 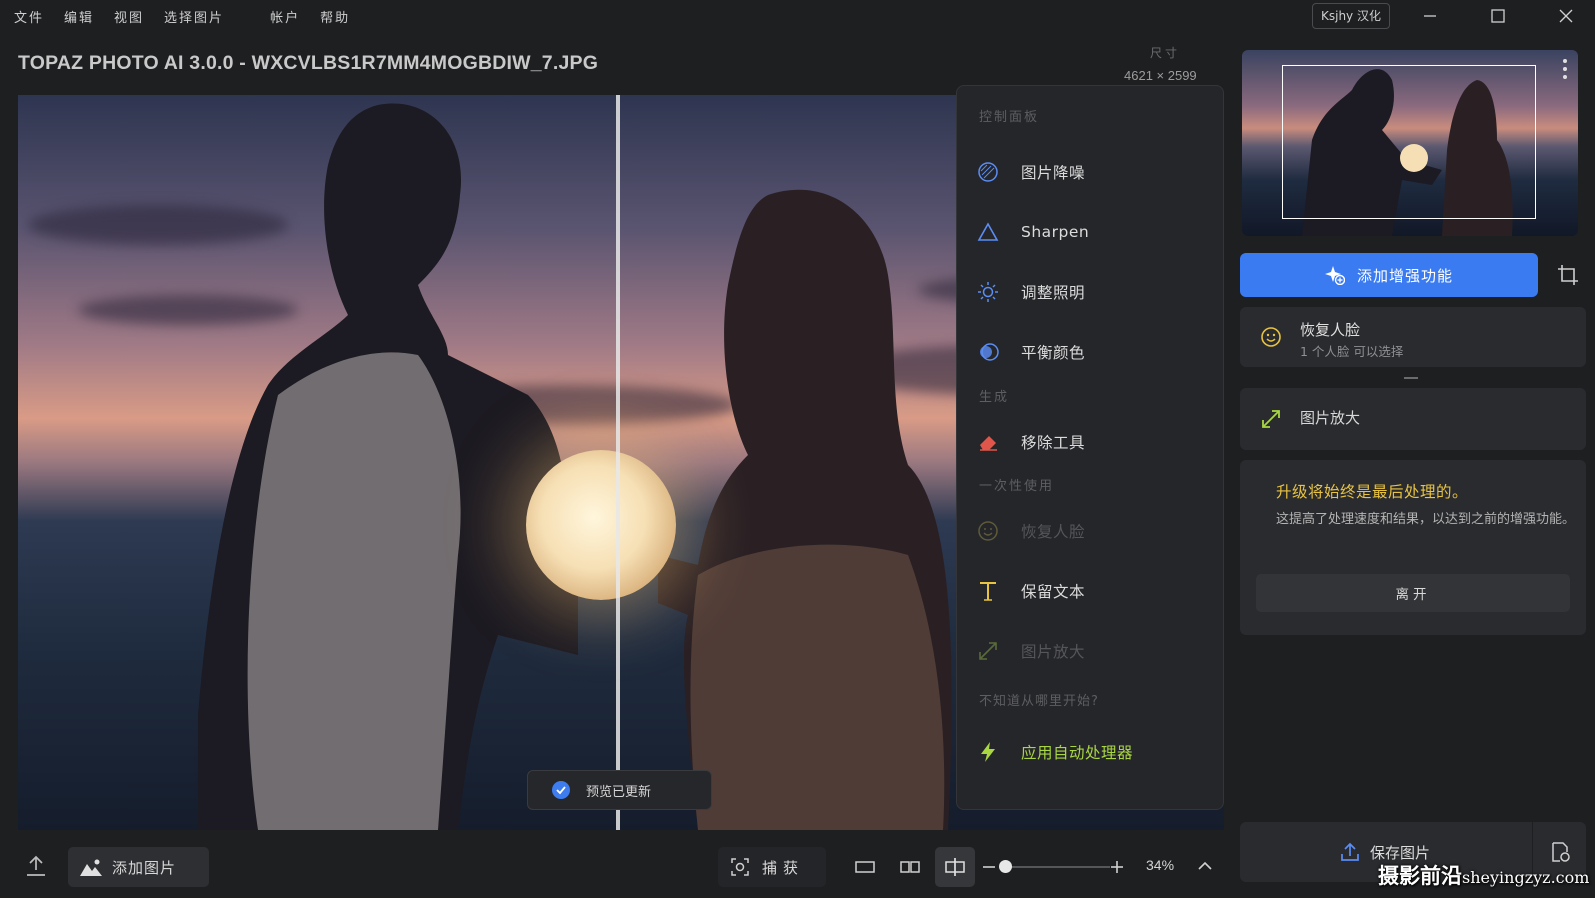 I want to click on camera-icon, so click(x=740, y=867).